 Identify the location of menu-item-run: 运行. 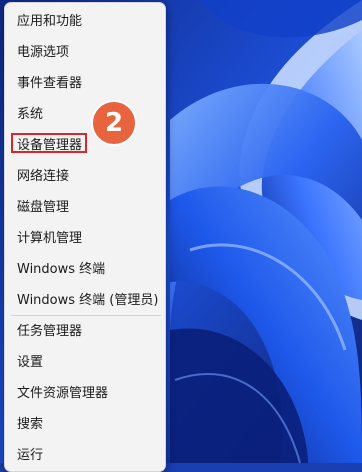
(85, 456).